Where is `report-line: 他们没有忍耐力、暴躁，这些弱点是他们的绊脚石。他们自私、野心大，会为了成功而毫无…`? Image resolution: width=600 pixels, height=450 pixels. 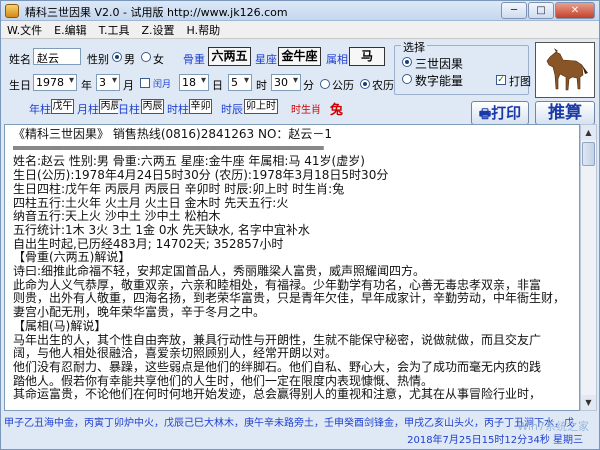 report-line: 他们没有忍耐力、暴躁，这些弱点是他们的绊脚石。他们自私、野心大，会为了成功而毫无… is located at coordinates (277, 366).